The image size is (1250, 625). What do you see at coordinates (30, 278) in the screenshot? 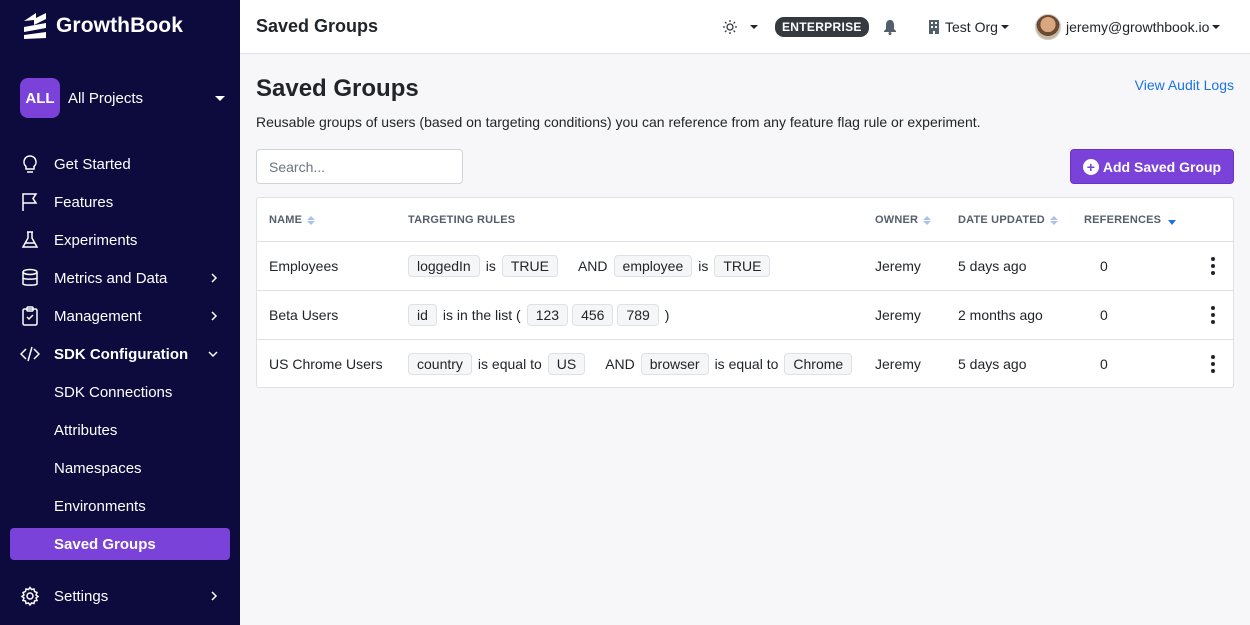
I see `database-icon` at bounding box center [30, 278].